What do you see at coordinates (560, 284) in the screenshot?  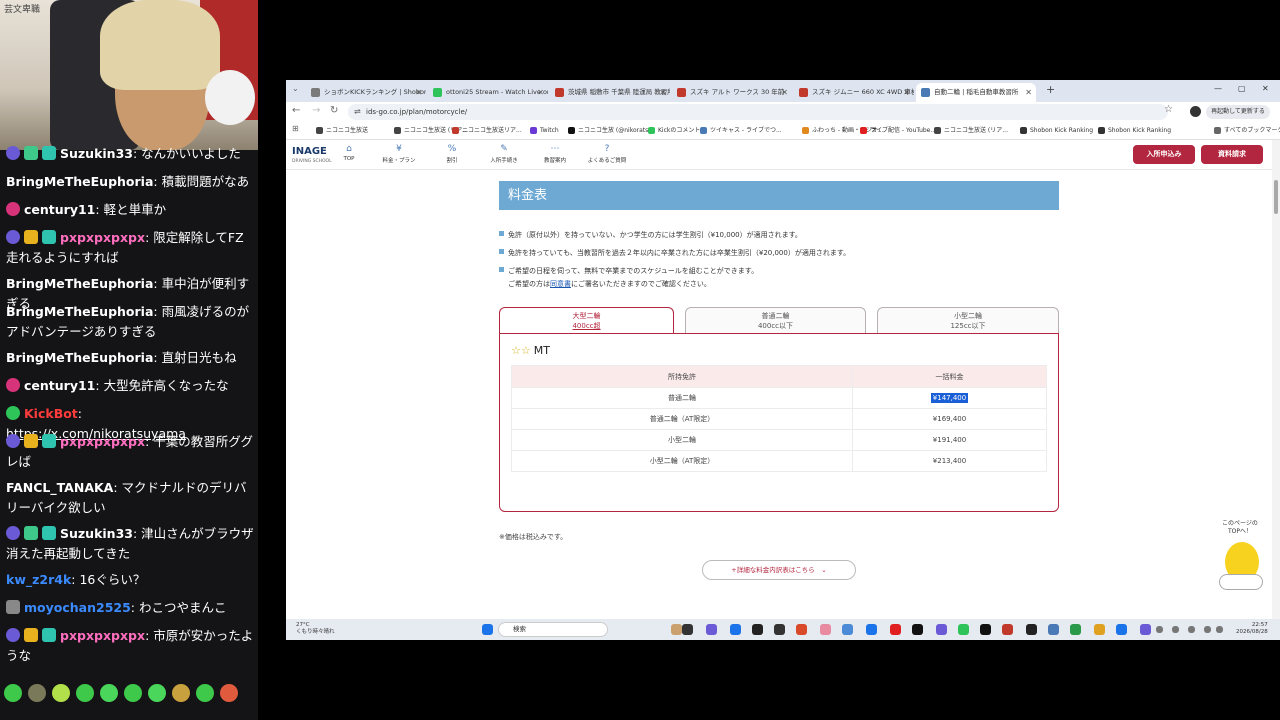 I see `consent-form-link: 同意書` at bounding box center [560, 284].